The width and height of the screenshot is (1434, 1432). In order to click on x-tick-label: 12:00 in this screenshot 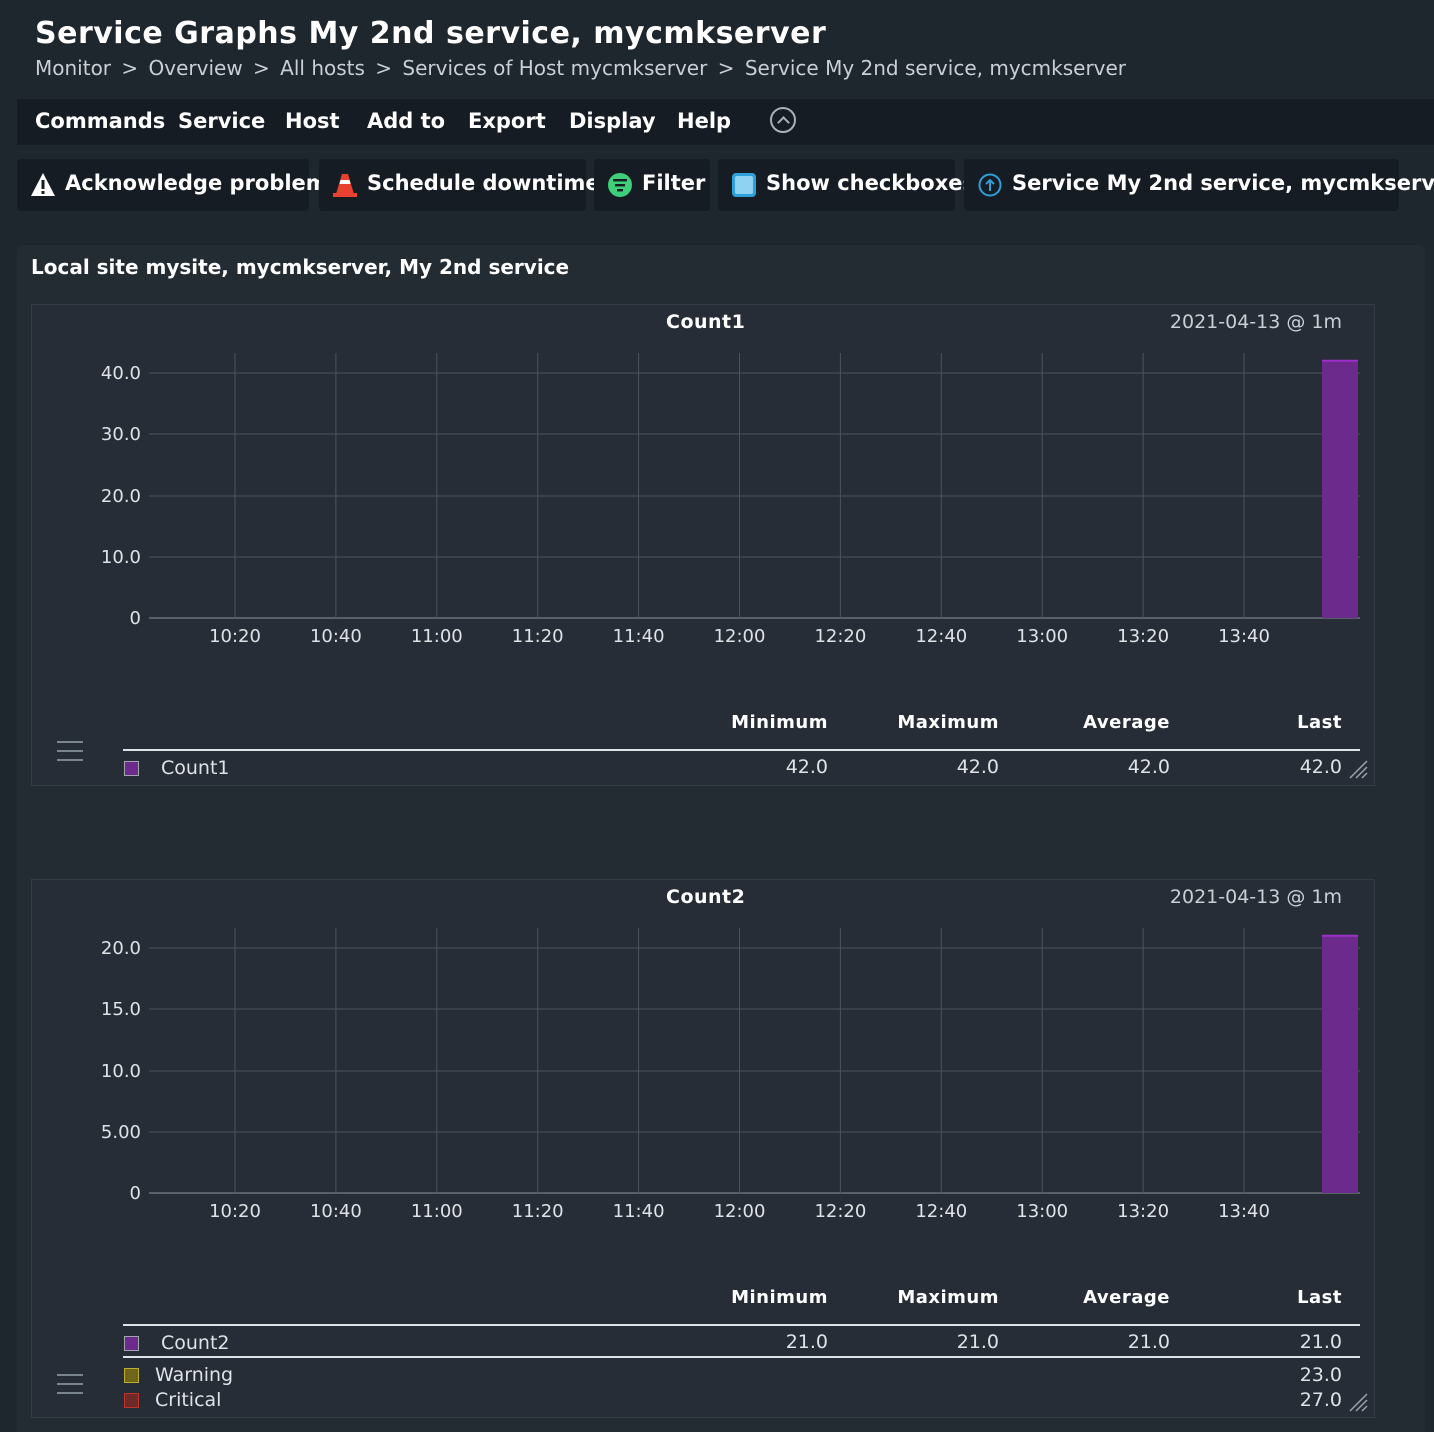, I will do `click(740, 636)`.